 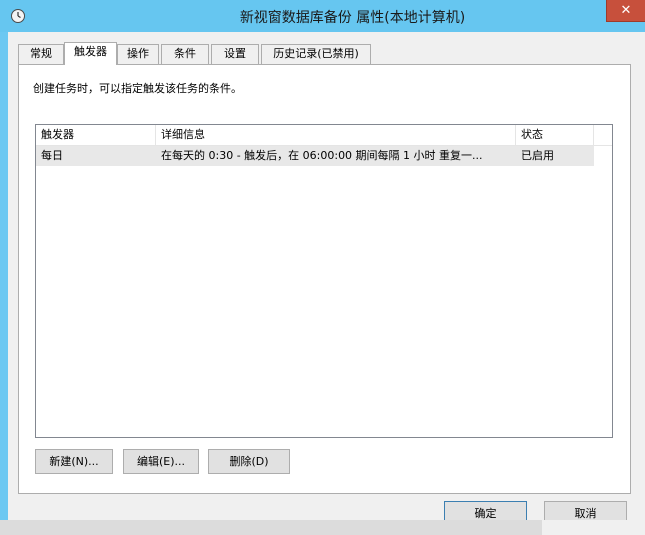 What do you see at coordinates (90, 53) in the screenshot?
I see `tab-triggers: 触发器` at bounding box center [90, 53].